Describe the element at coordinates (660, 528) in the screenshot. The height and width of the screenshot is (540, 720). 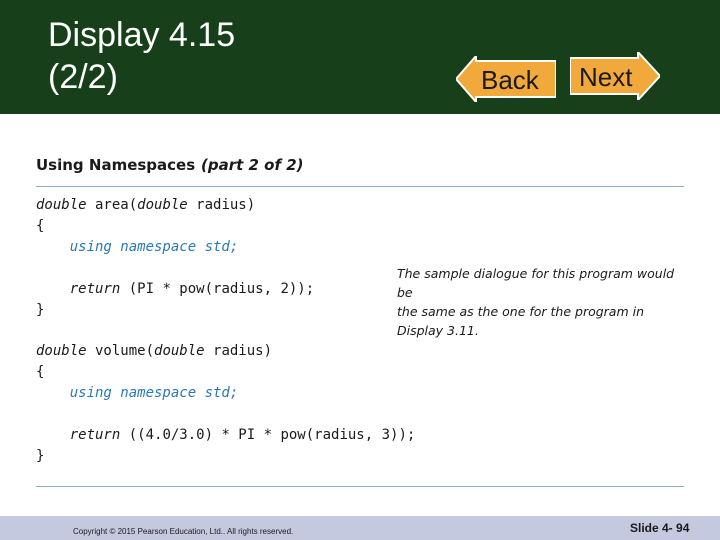
I see `slide-number: Slide 4- 94` at that location.